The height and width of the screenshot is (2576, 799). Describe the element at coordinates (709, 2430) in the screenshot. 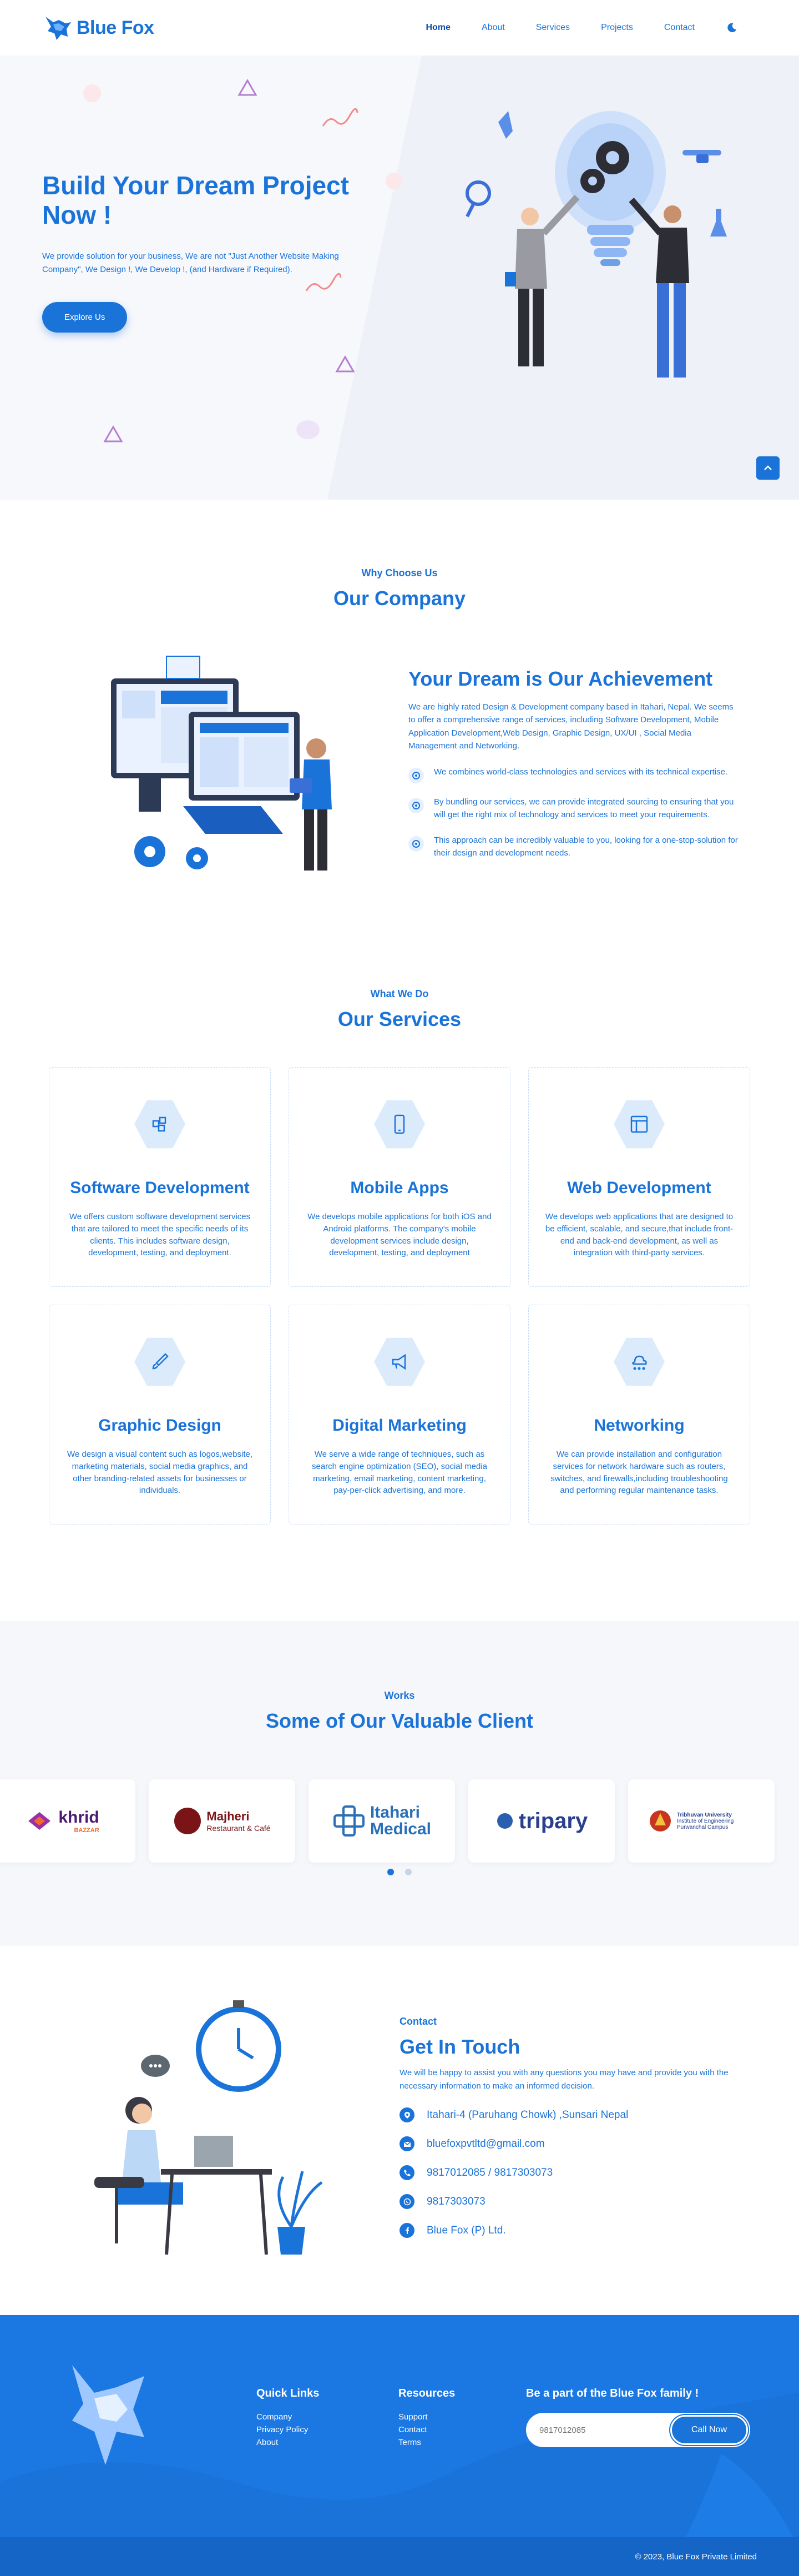

I see `call-now-button: Call Now` at that location.